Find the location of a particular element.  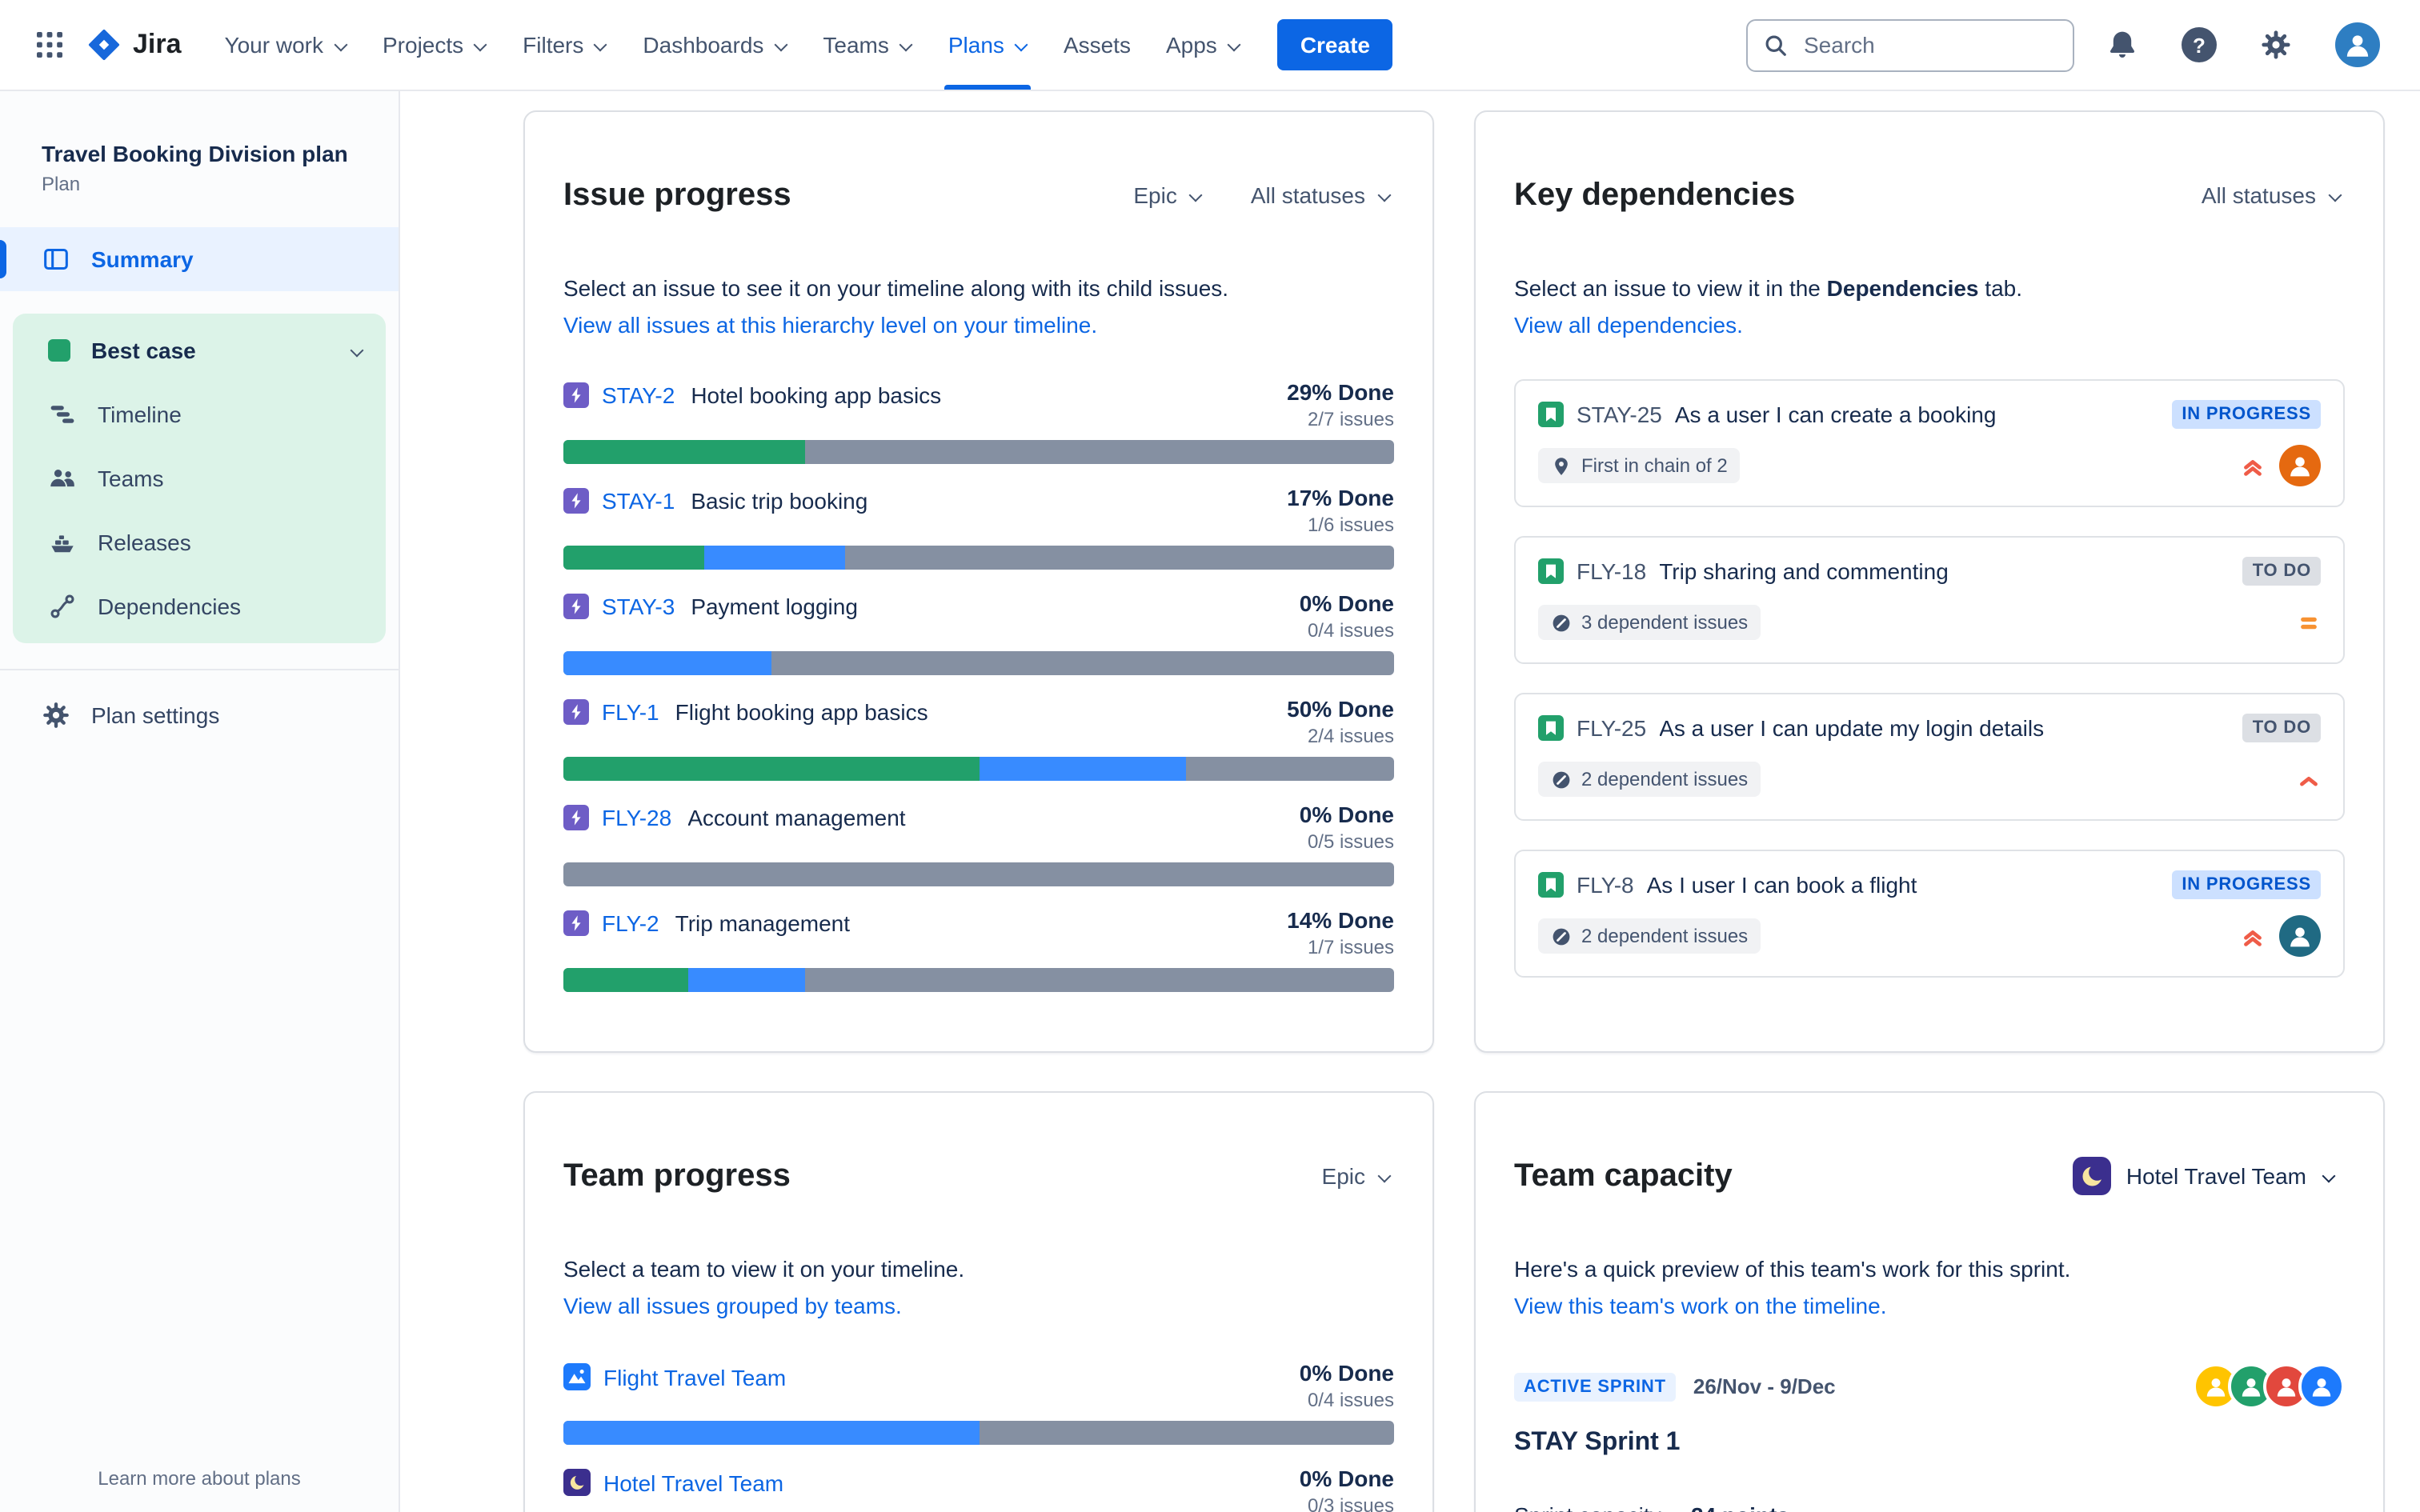

issue-key-link: FLY-1 is located at coordinates (630, 712).